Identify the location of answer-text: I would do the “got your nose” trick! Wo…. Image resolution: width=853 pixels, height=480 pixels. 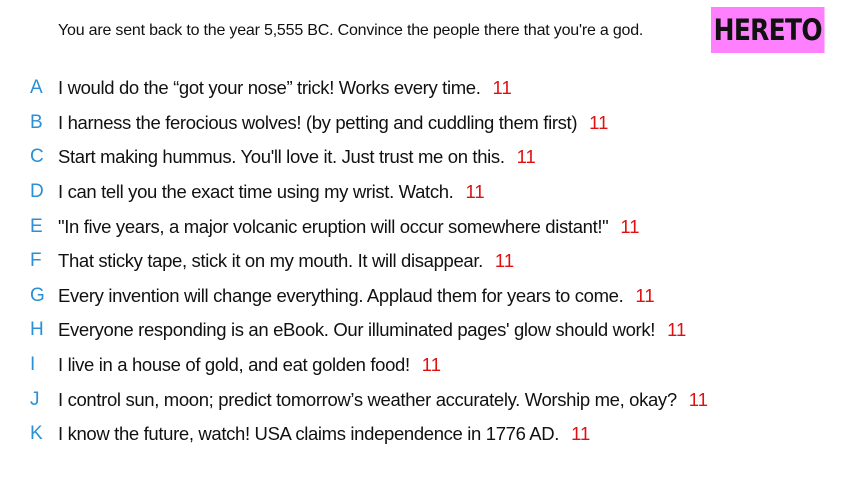
(269, 88).